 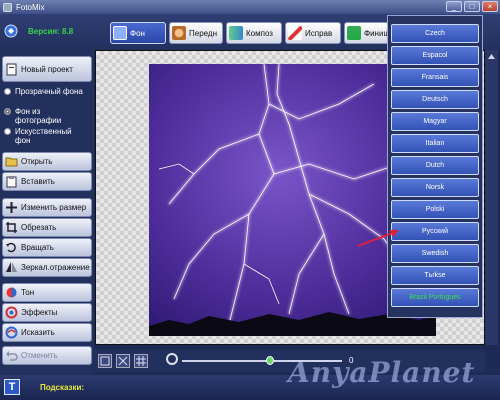 What do you see at coordinates (250, 7) in the screenshot?
I see `title-bar: FotoMix _ □ ×` at bounding box center [250, 7].